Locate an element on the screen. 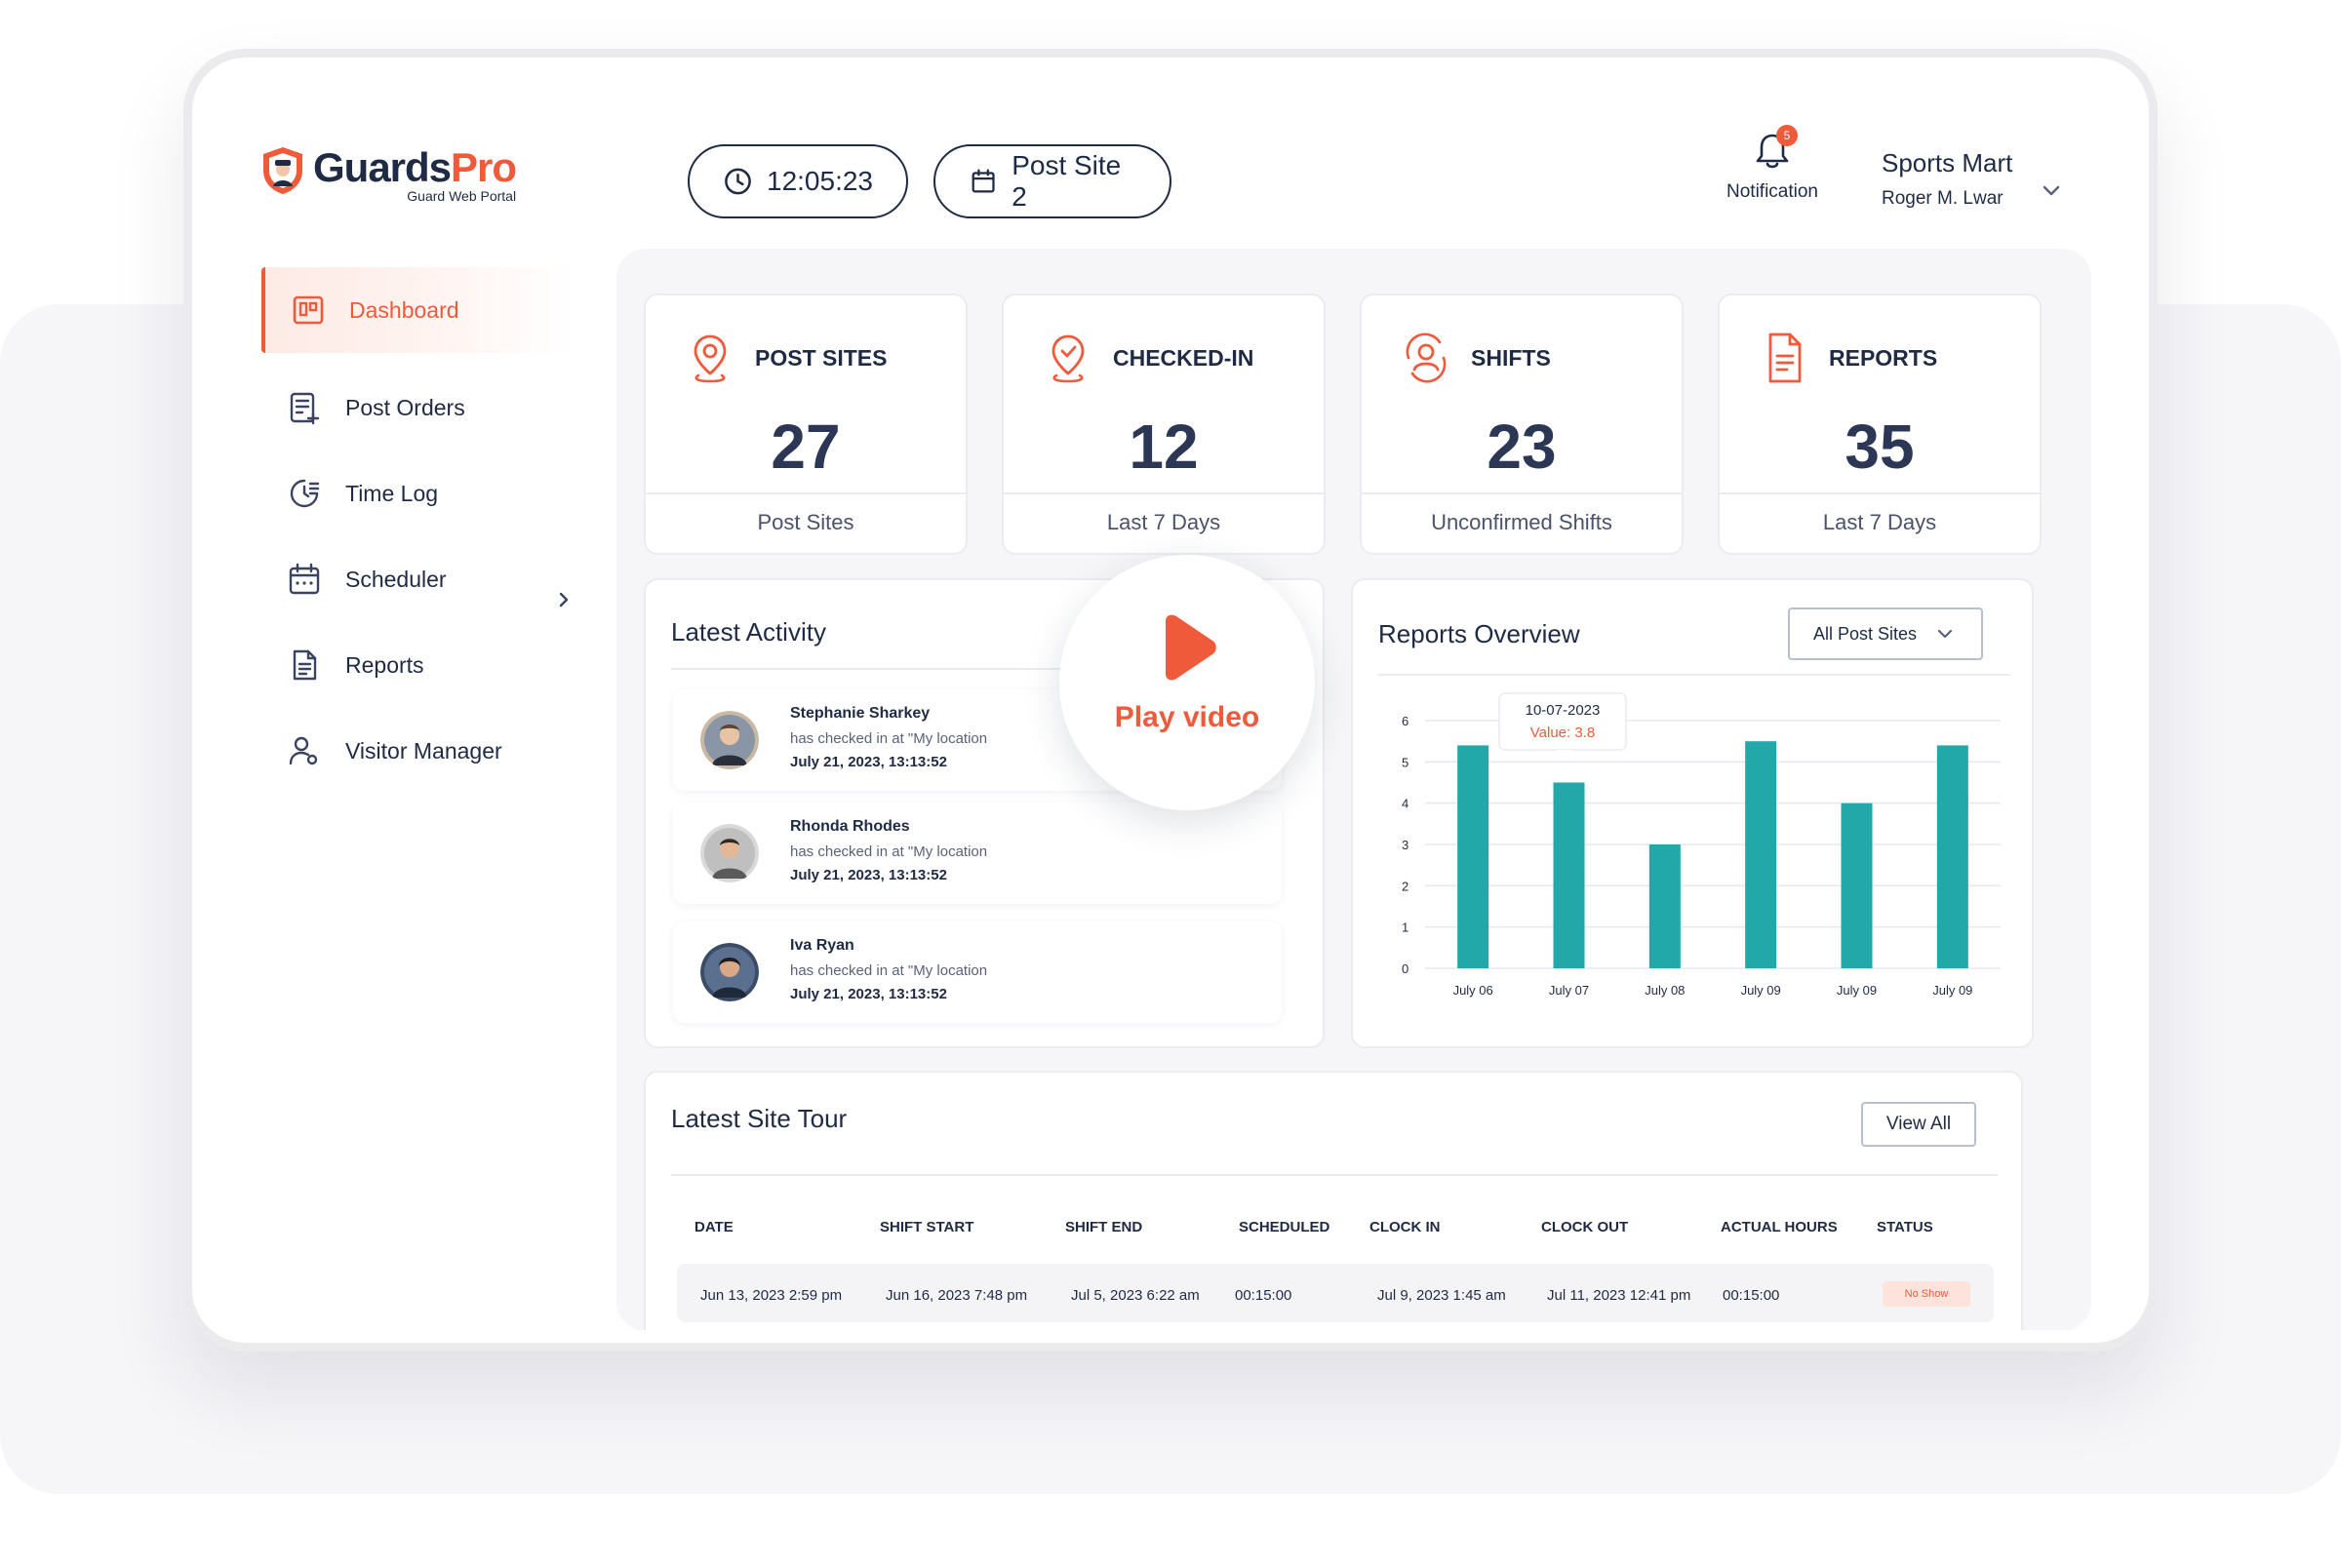  calendar-icon is located at coordinates (983, 181).